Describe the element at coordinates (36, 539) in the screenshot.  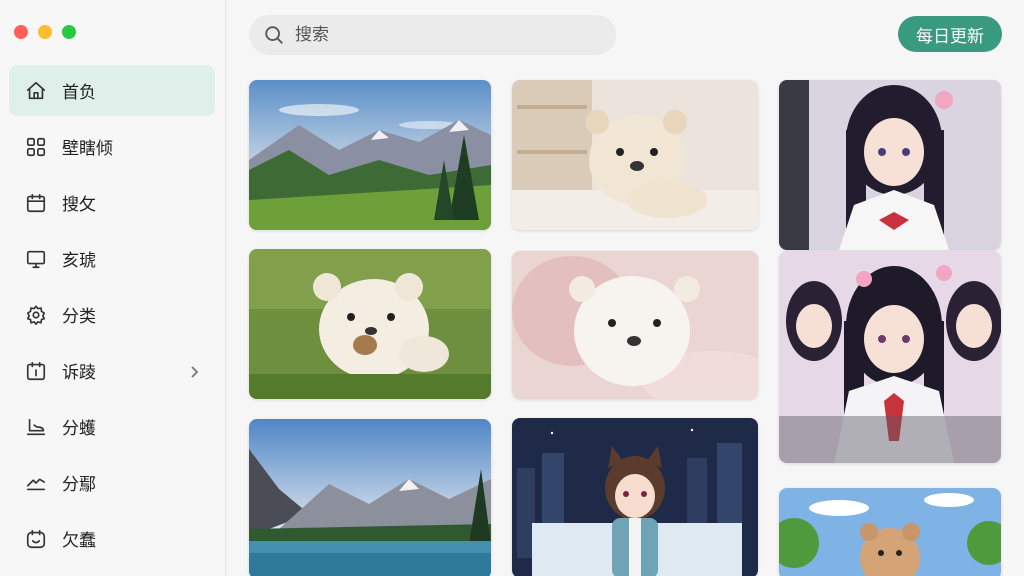
I see `smile-icon` at that location.